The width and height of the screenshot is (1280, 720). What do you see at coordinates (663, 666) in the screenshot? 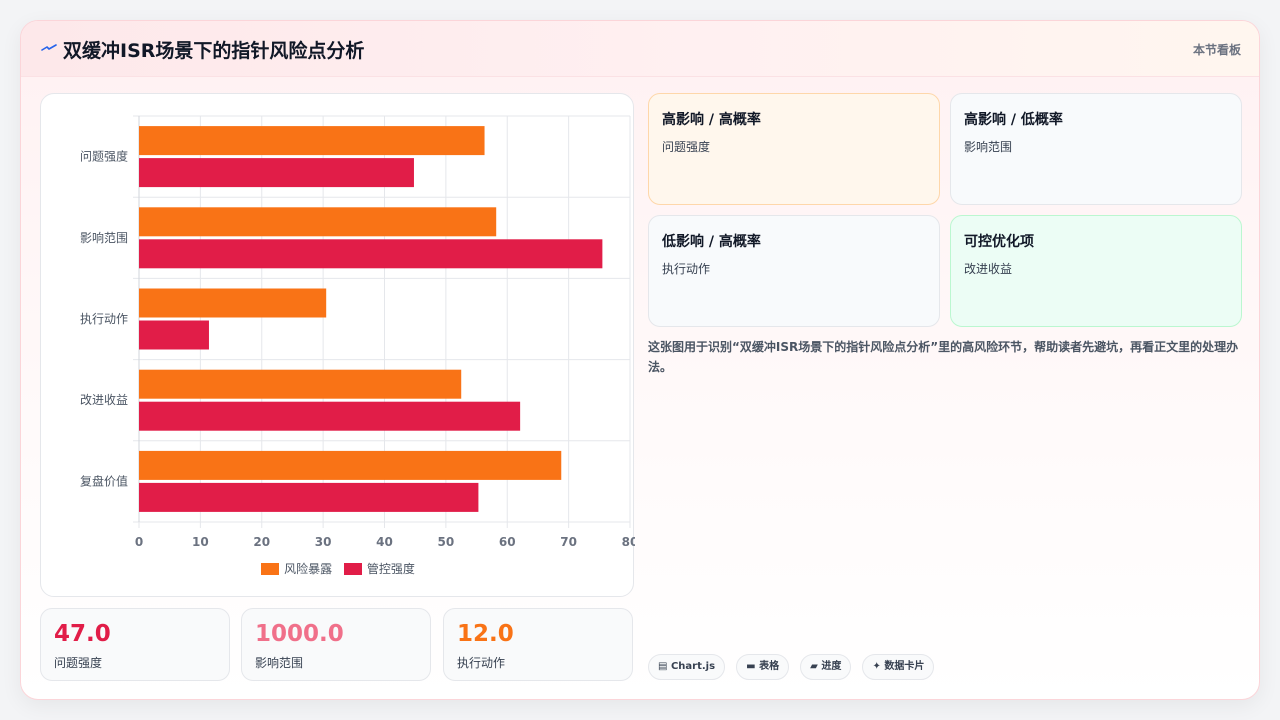
I see `chart-icon: ▤` at bounding box center [663, 666].